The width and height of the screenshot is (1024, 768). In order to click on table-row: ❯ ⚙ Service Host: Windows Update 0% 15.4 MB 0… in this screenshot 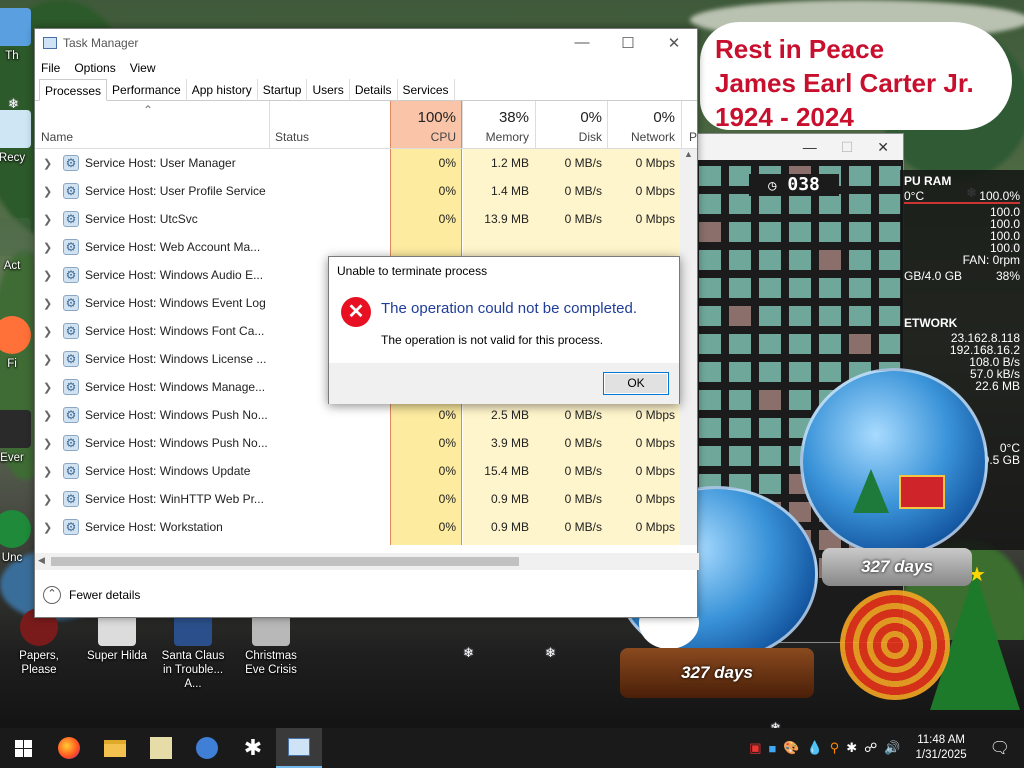, I will do `click(366, 471)`.